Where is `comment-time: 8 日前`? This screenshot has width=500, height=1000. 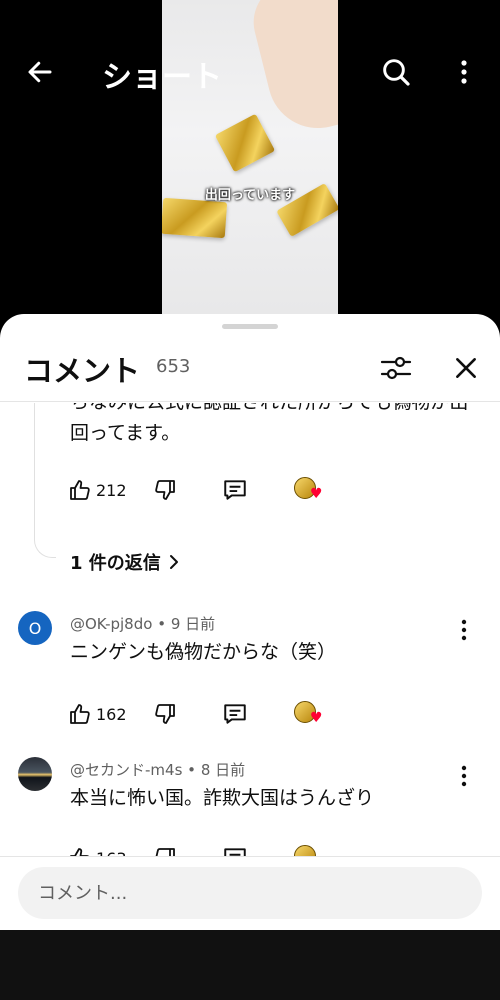
comment-time: 8 日前 is located at coordinates (223, 770).